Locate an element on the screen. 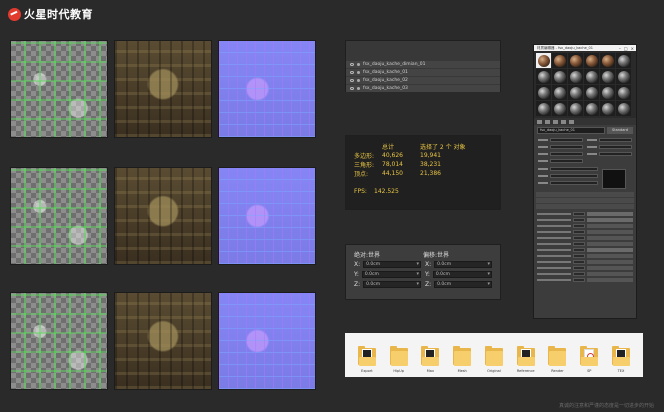 The image size is (664, 412). off-y-input: 0.0cm is located at coordinates (462, 274).